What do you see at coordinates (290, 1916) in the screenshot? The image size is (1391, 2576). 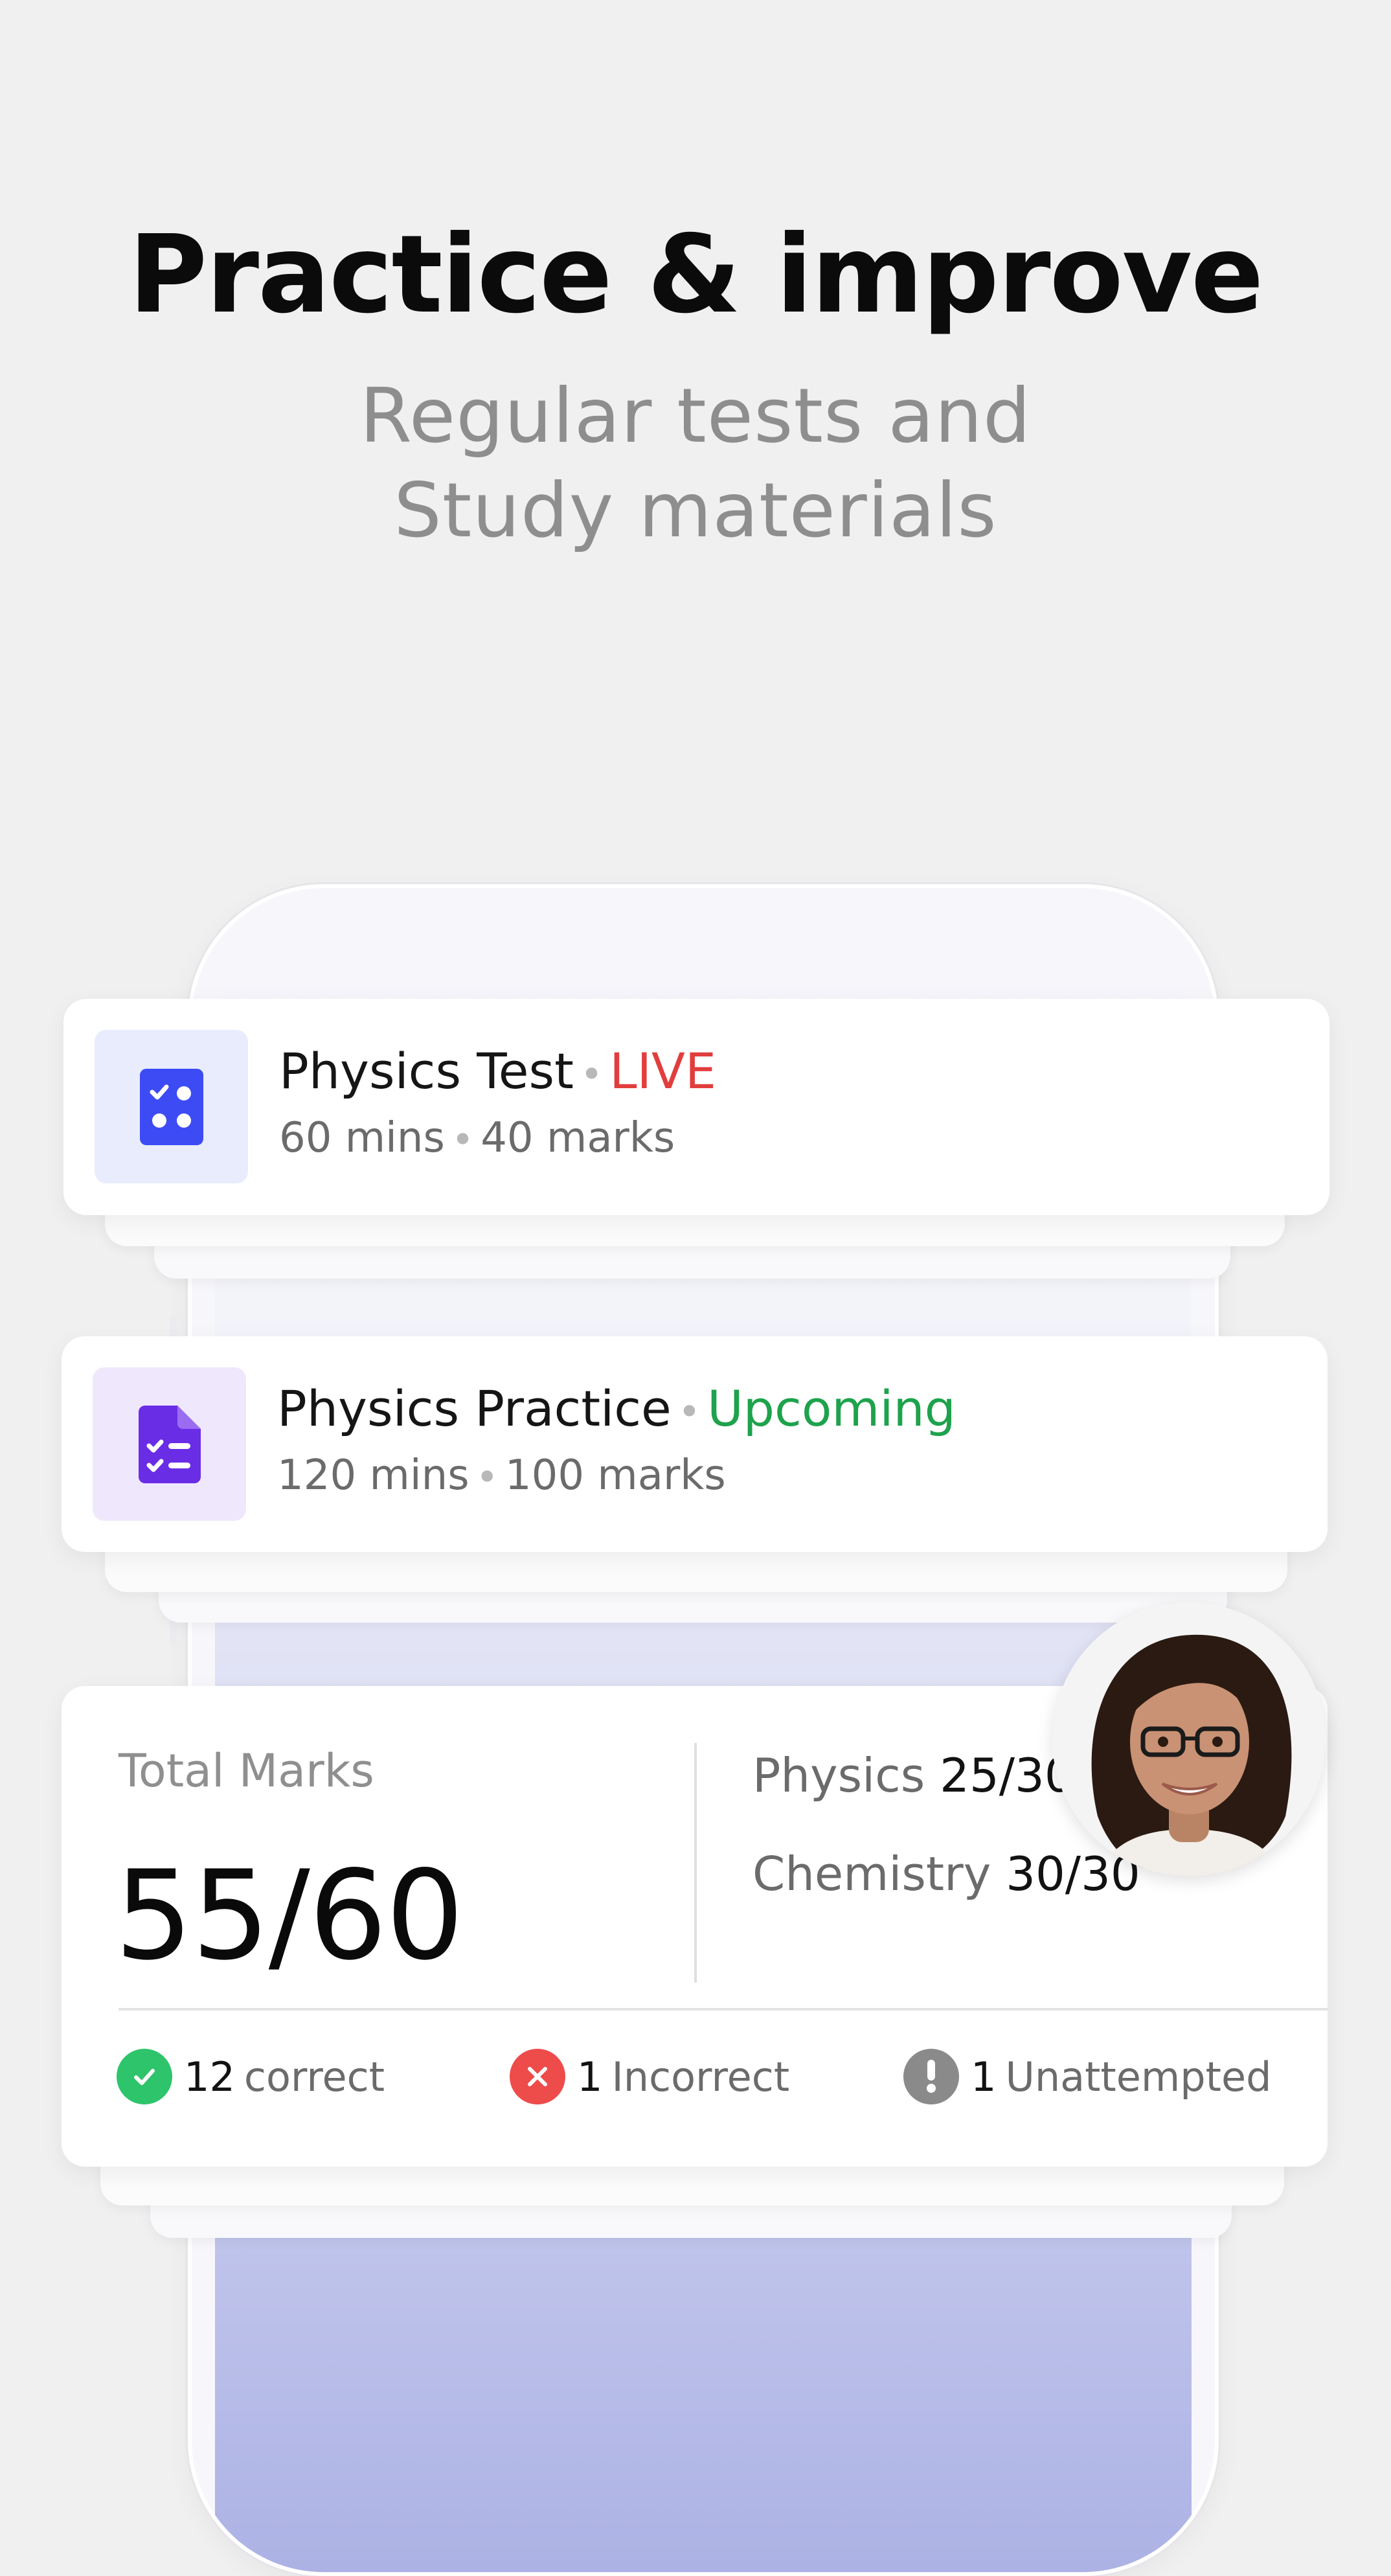 I see `total-marks-score: 55/60` at bounding box center [290, 1916].